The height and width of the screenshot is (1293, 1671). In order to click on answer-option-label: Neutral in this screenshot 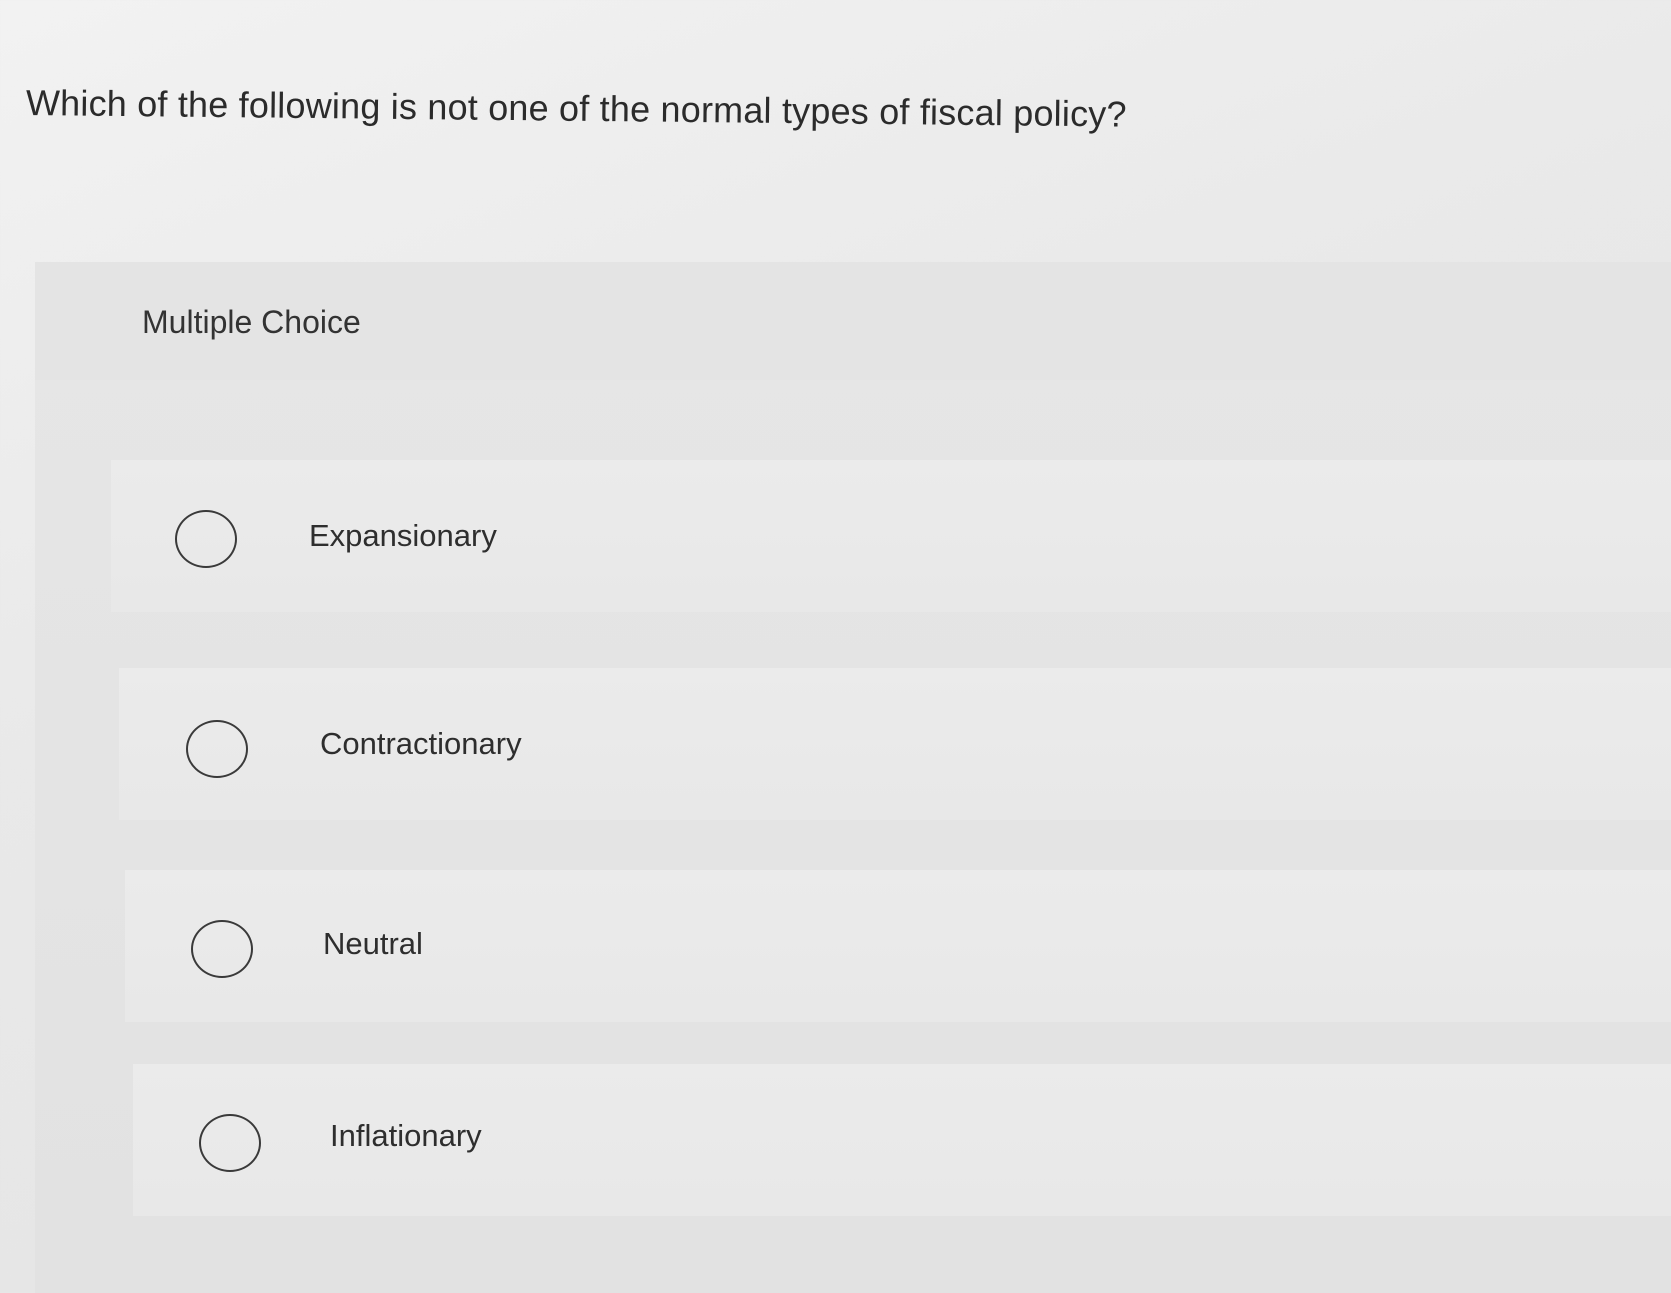, I will do `click(373, 943)`.